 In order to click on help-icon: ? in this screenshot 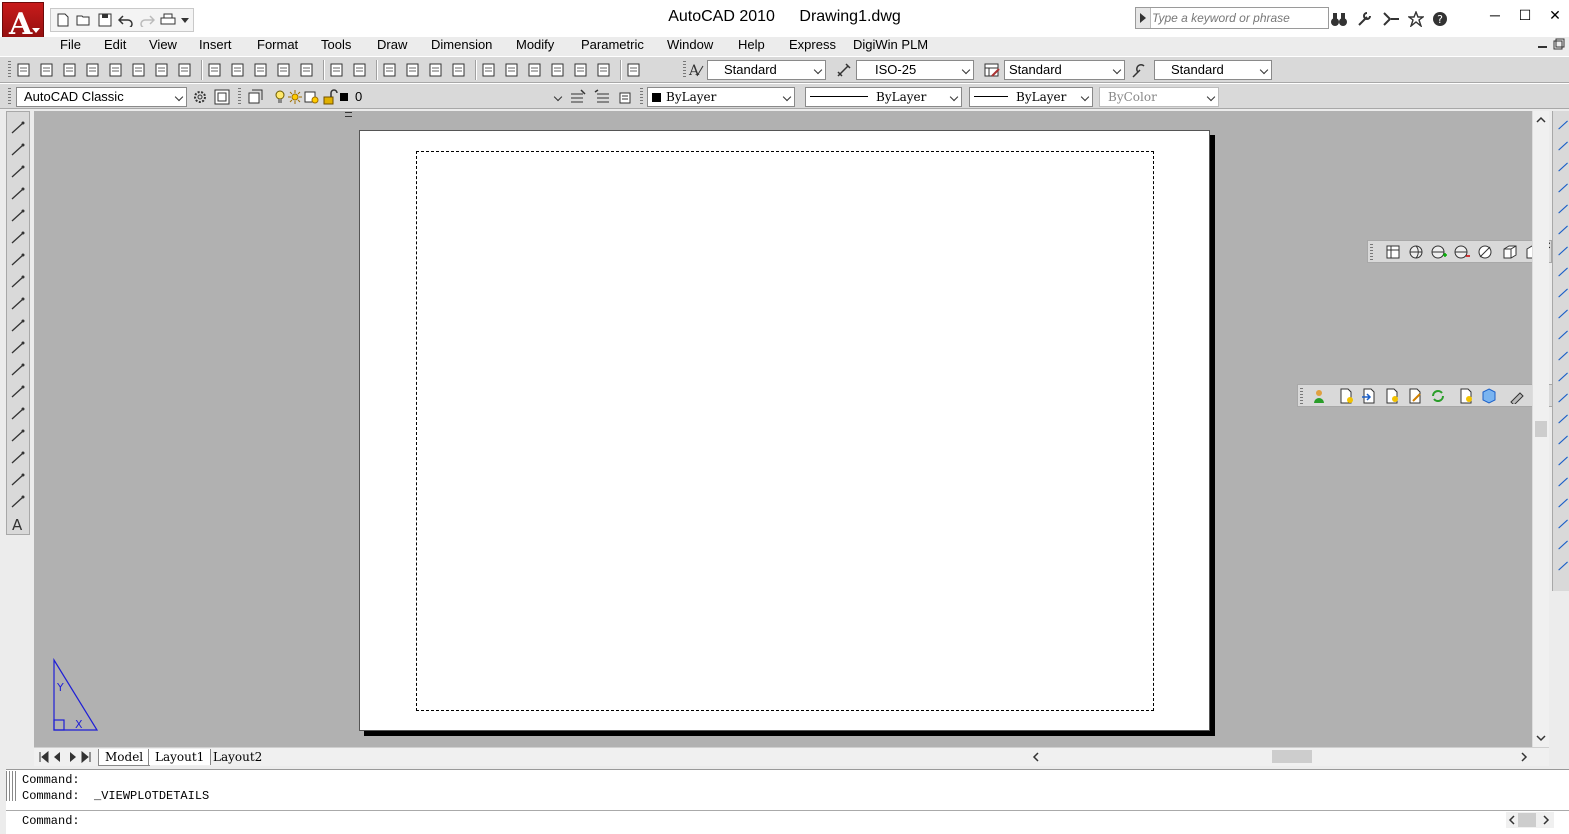, I will do `click(1440, 19)`.